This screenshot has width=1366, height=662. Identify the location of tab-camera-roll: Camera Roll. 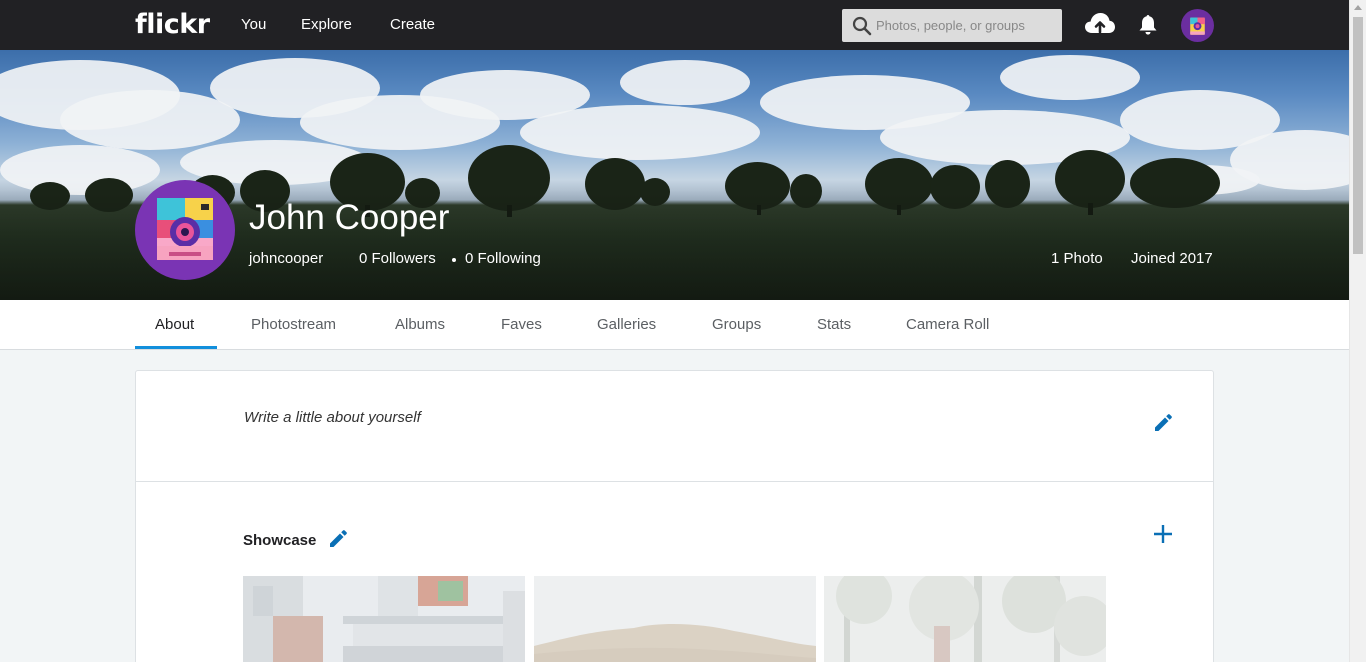
(947, 324).